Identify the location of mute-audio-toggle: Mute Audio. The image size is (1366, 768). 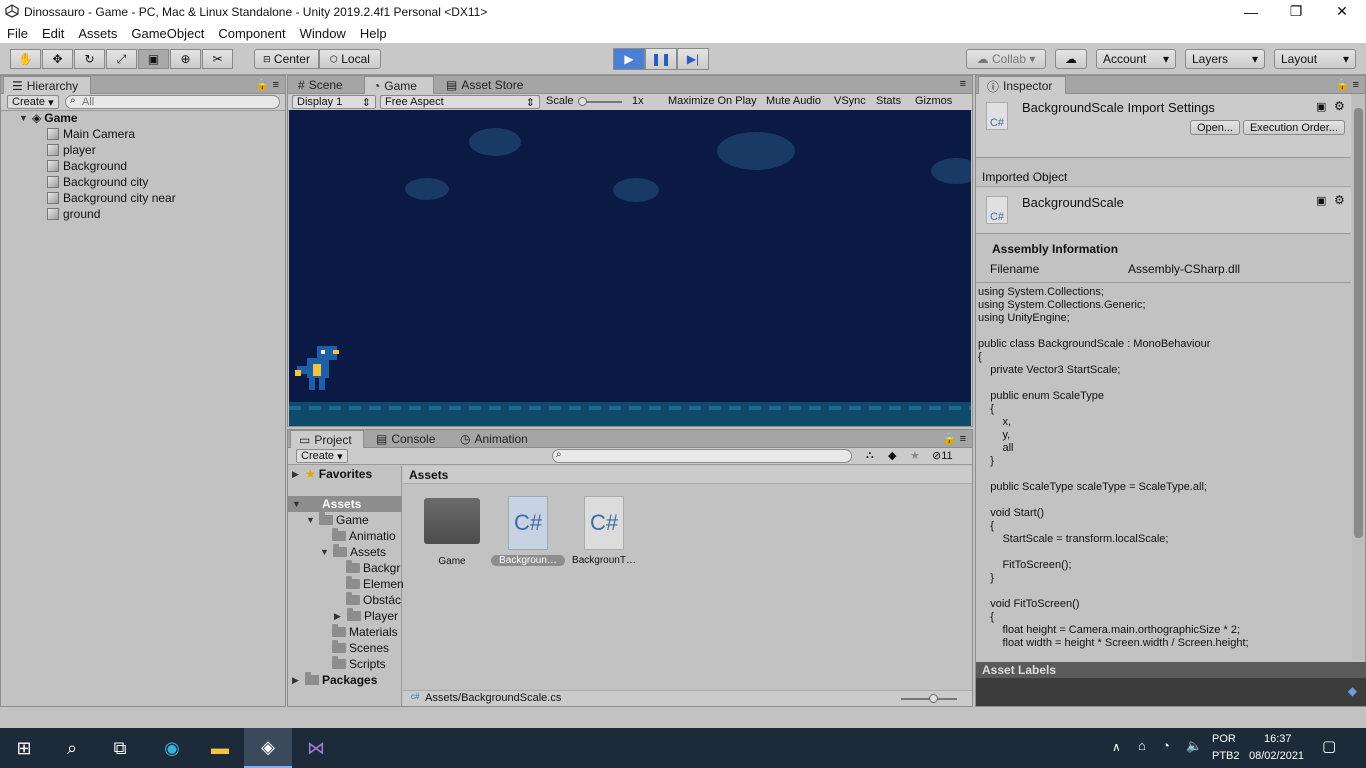
(793, 101).